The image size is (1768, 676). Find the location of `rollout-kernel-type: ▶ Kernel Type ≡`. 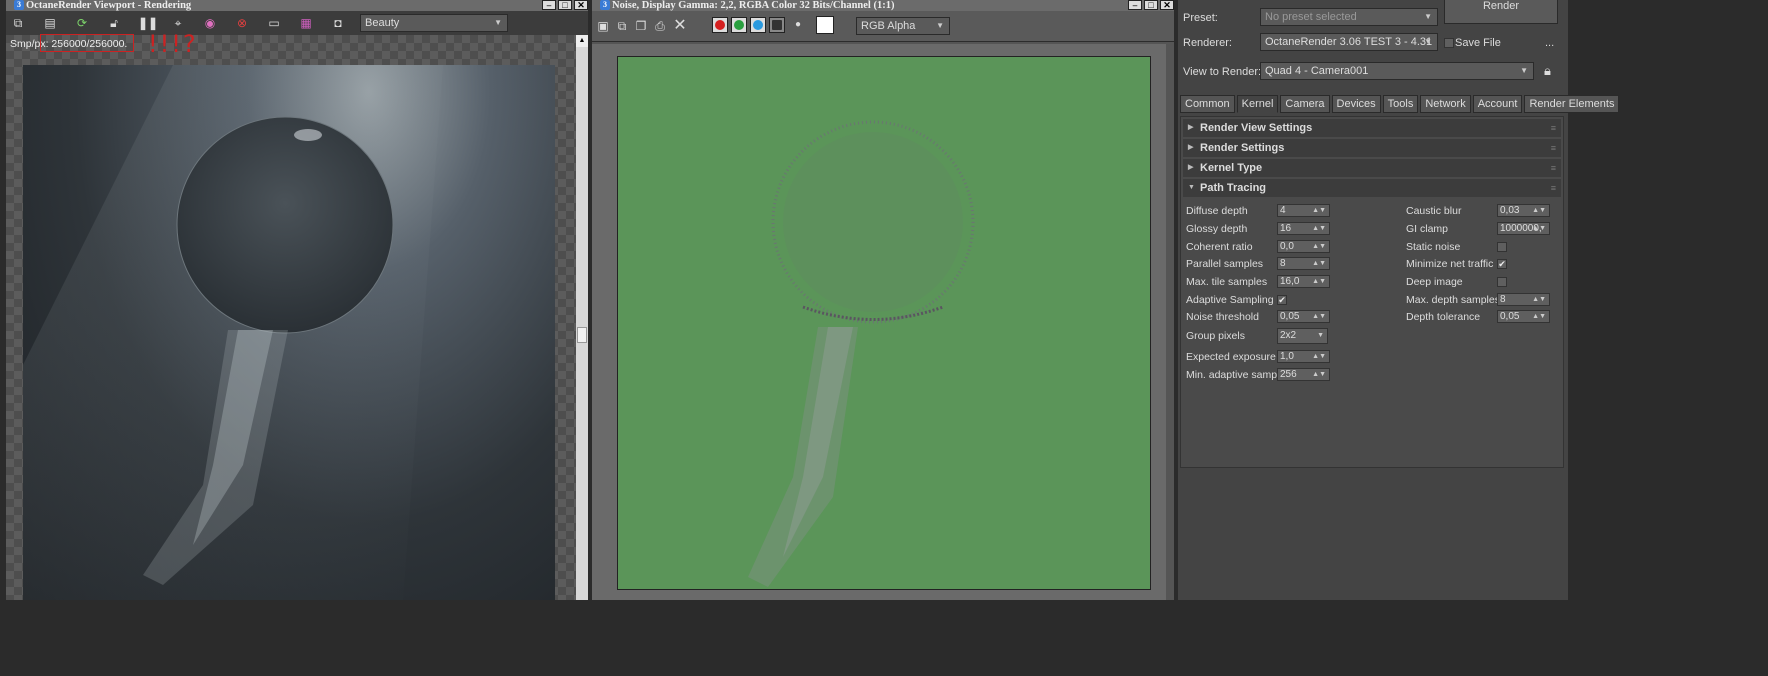

rollout-kernel-type: ▶ Kernel Type ≡ is located at coordinates (1372, 168).